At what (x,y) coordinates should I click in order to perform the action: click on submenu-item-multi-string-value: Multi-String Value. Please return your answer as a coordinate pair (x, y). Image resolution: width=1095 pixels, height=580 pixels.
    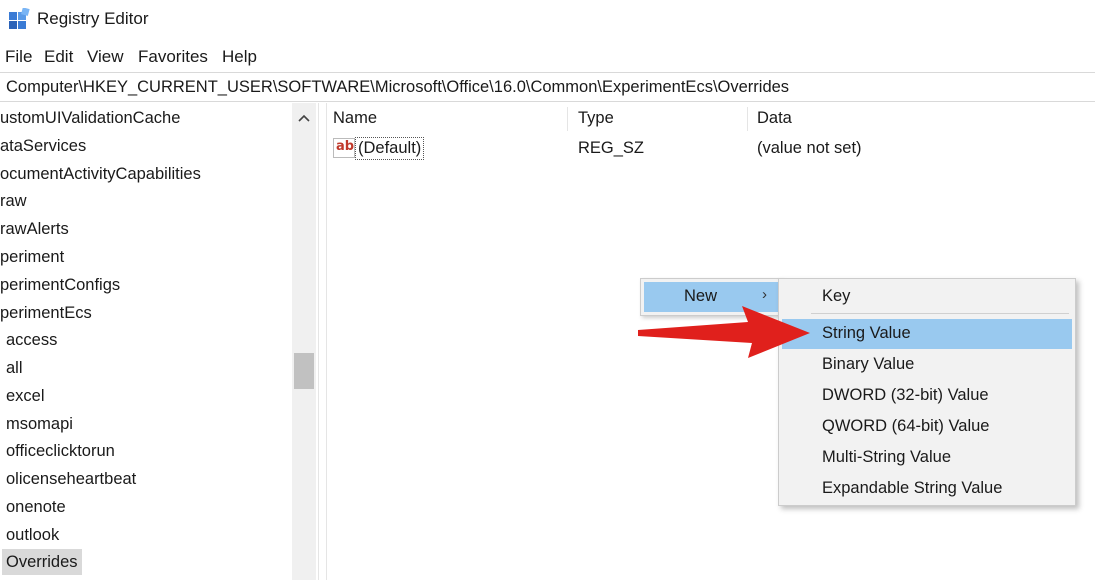
    Looking at the image, I should click on (927, 458).